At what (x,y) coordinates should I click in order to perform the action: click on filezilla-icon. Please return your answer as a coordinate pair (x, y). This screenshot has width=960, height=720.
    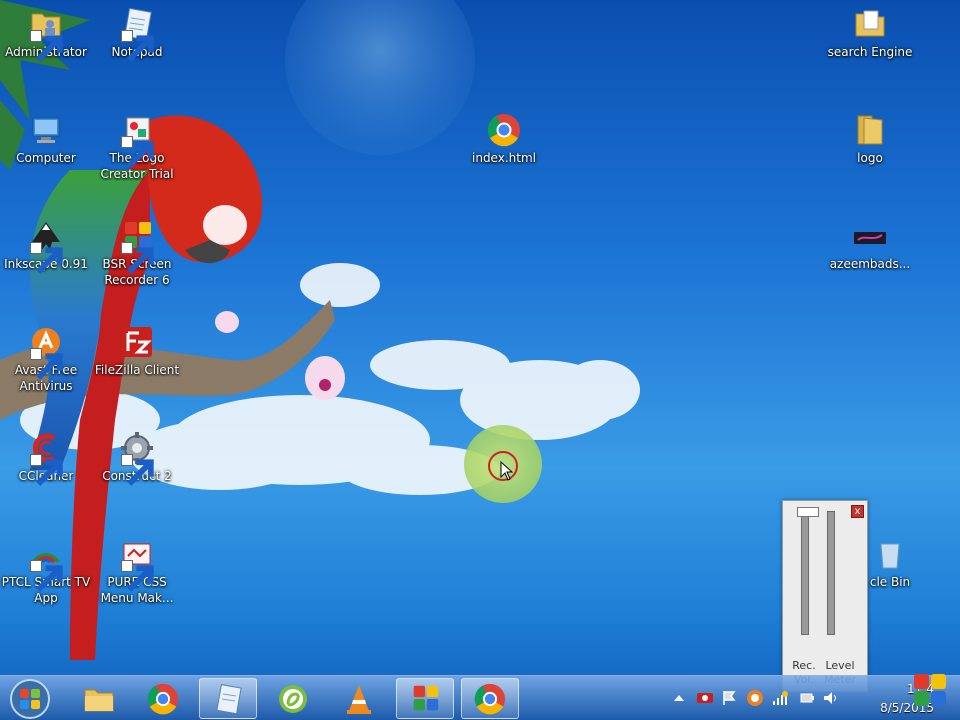
    Looking at the image, I should click on (137, 342).